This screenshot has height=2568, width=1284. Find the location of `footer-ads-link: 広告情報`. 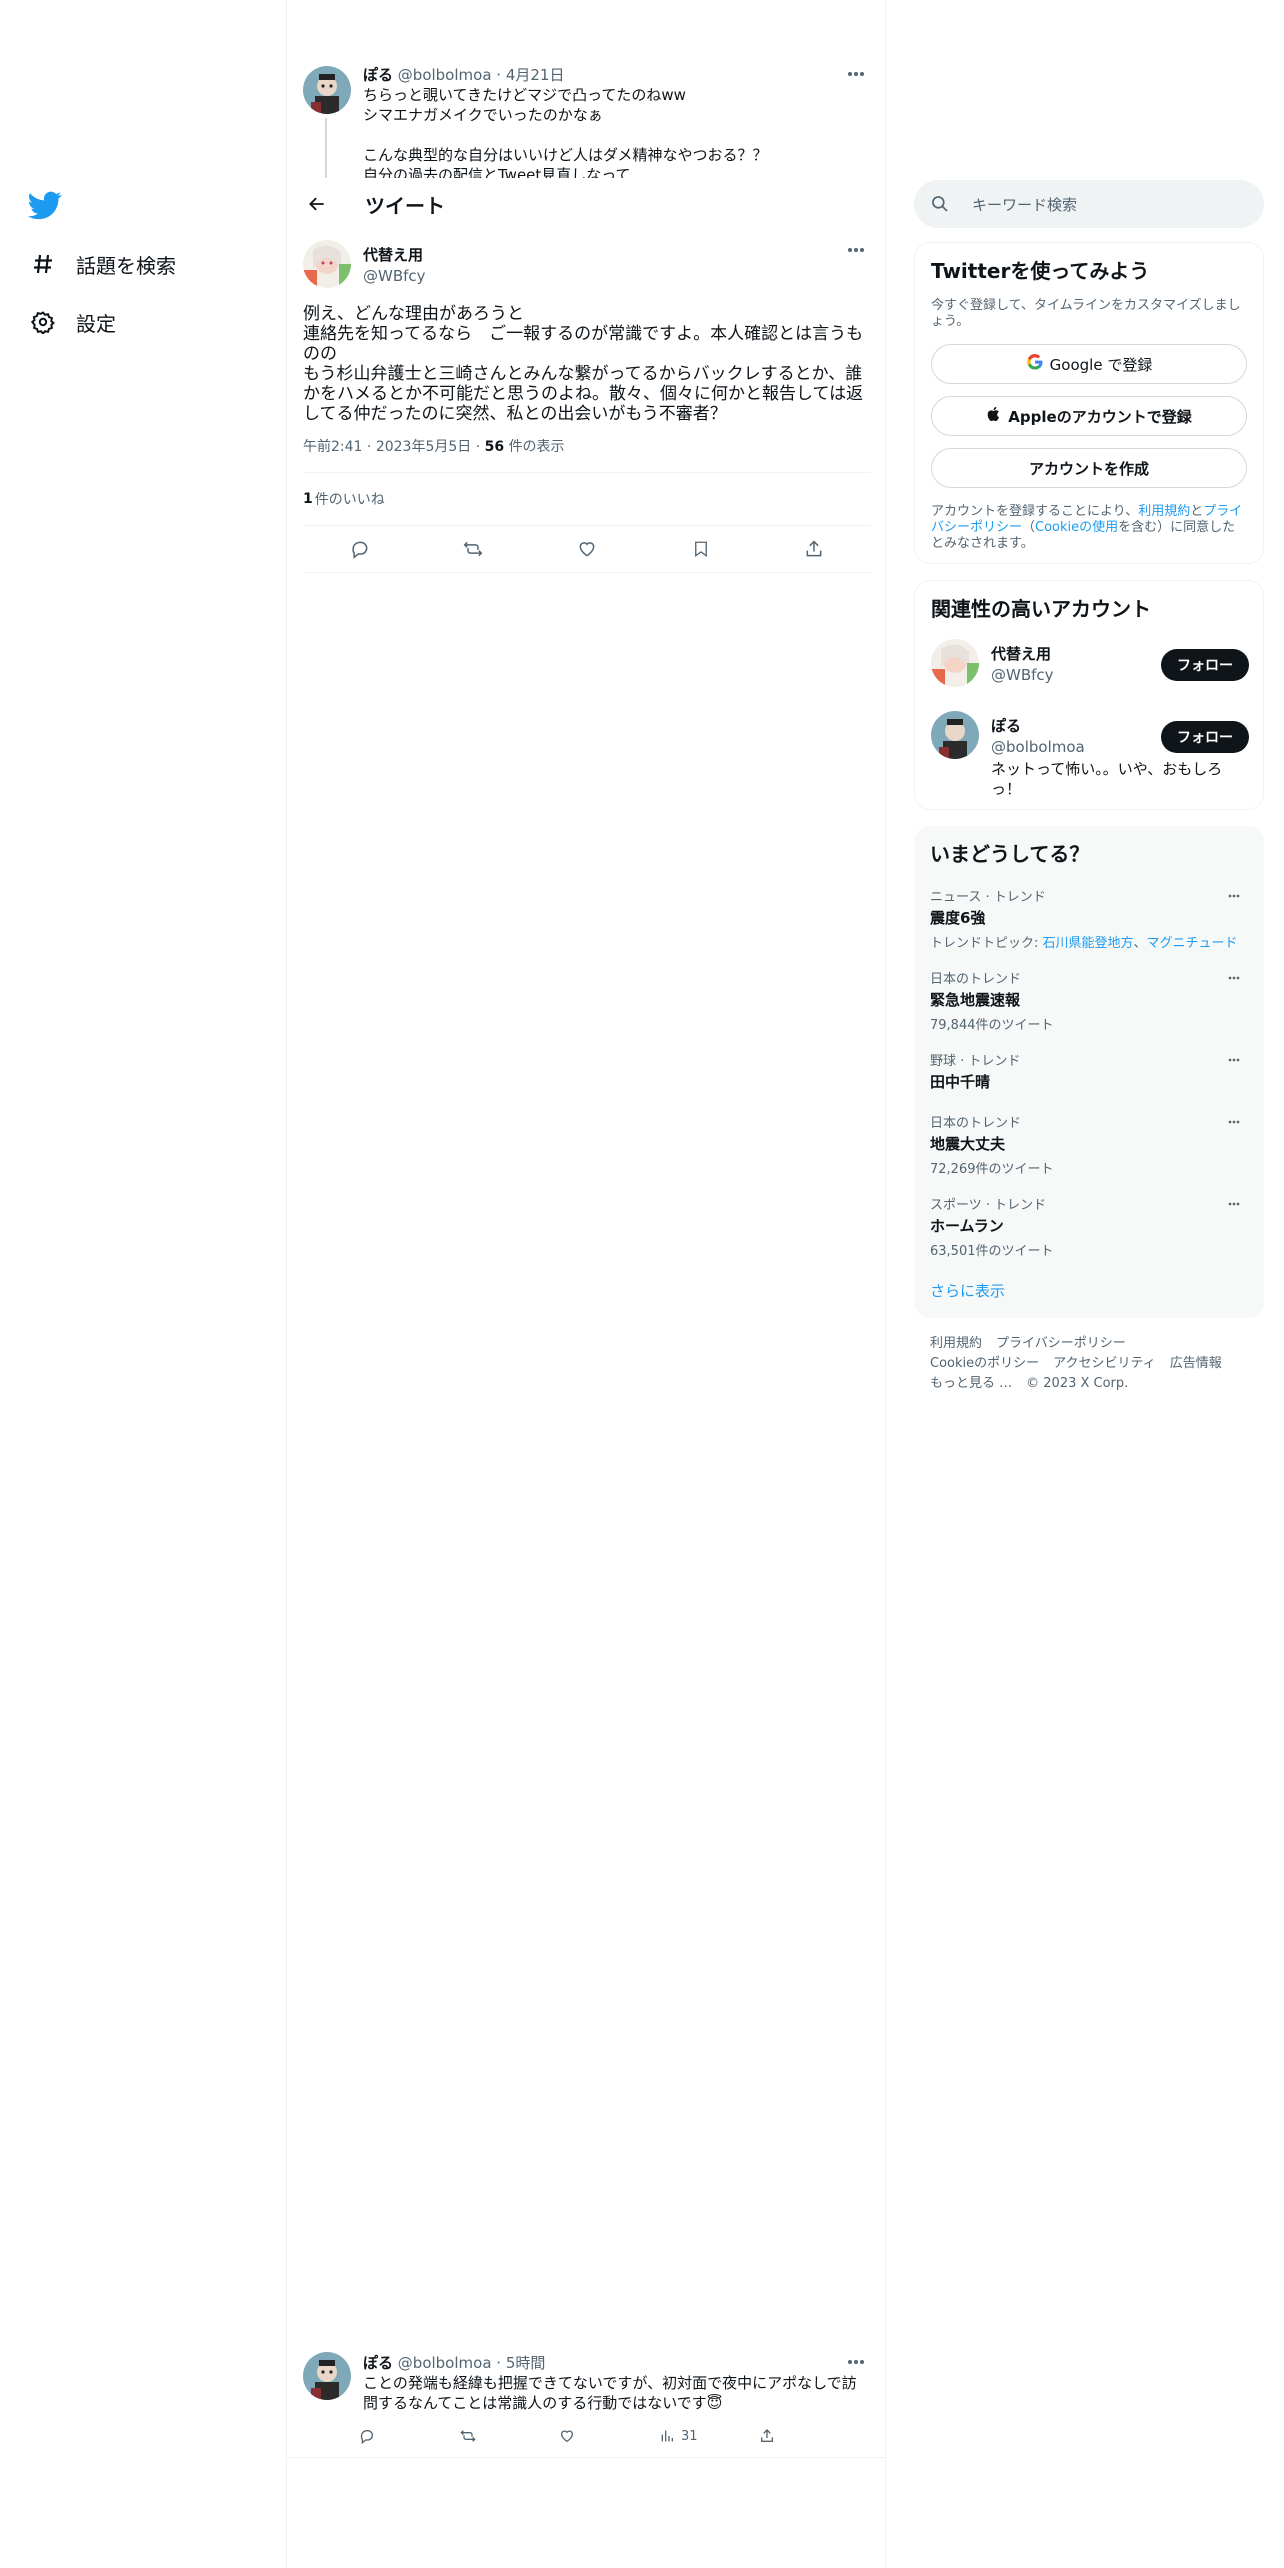

footer-ads-link: 広告情報 is located at coordinates (1196, 1363).